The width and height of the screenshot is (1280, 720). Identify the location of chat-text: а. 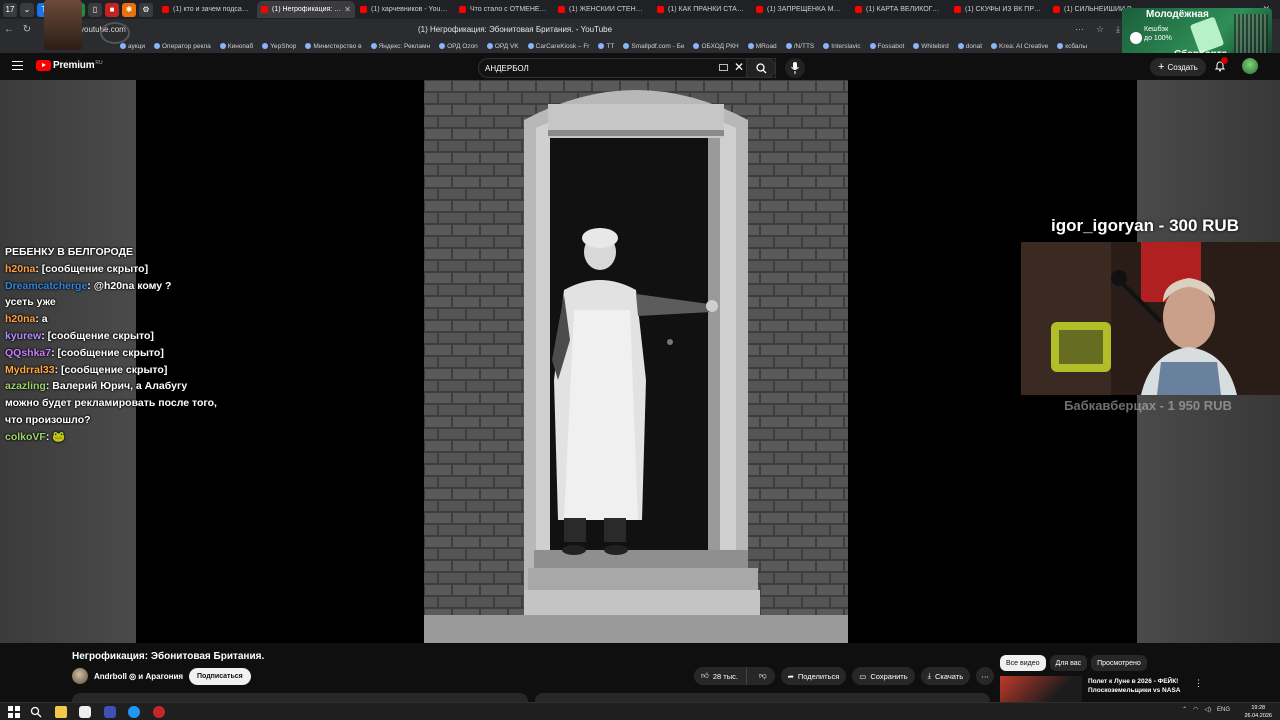
(44, 319).